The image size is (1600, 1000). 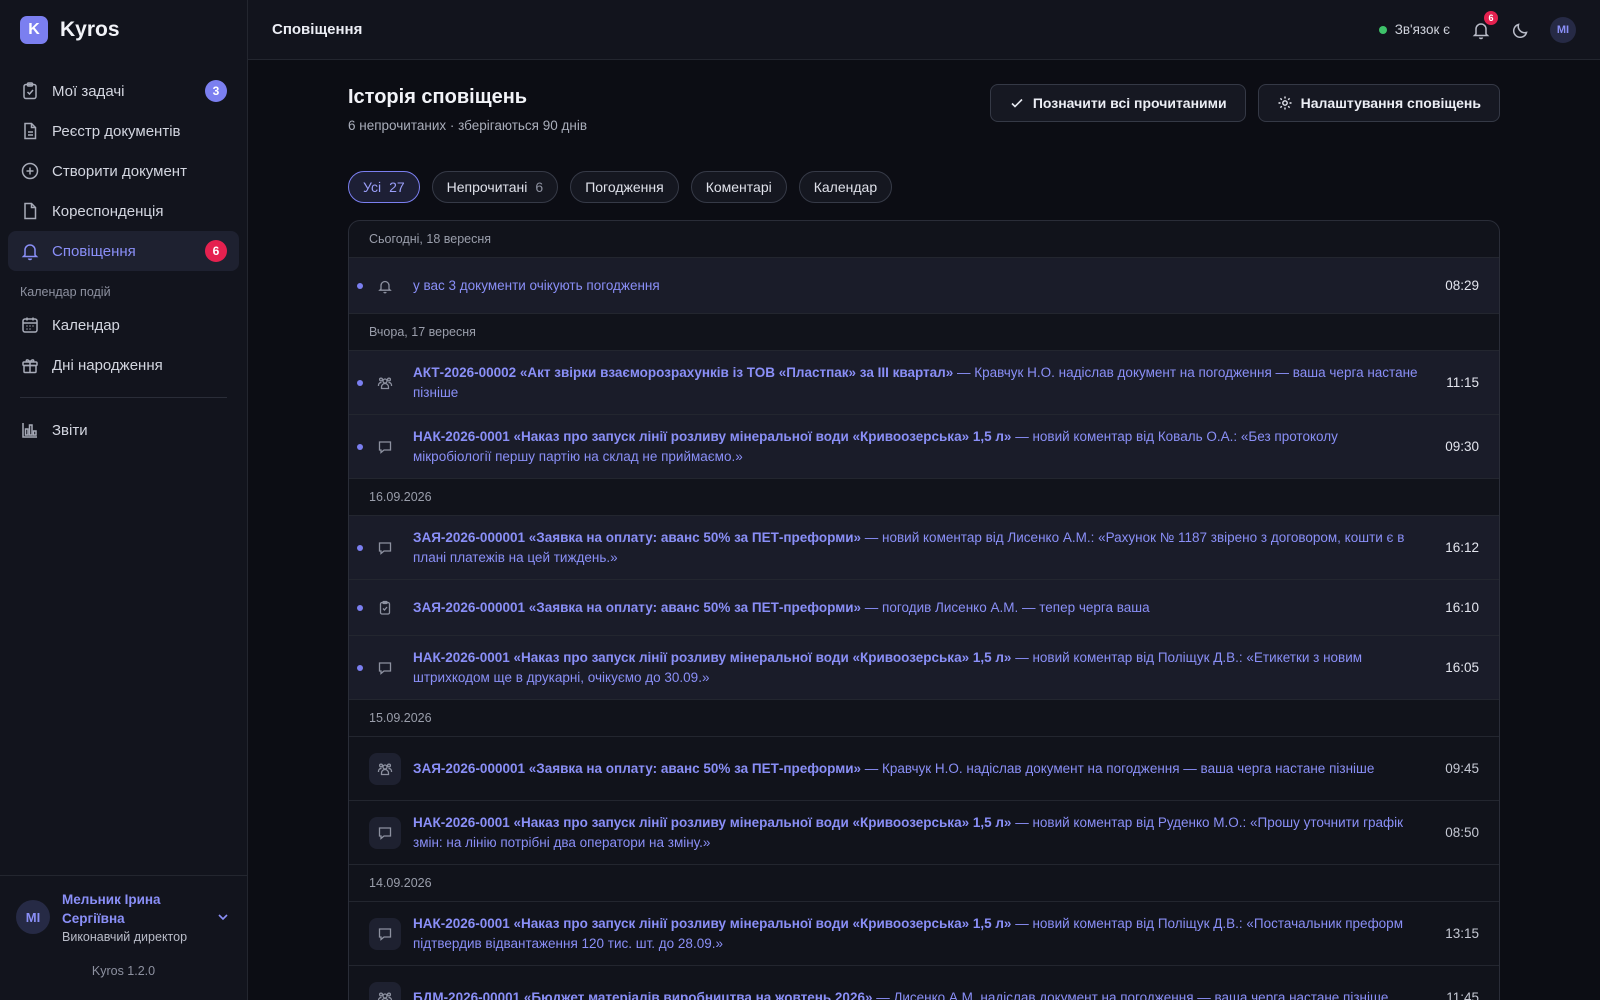 I want to click on sidebar-item-label: Календар, so click(x=86, y=325).